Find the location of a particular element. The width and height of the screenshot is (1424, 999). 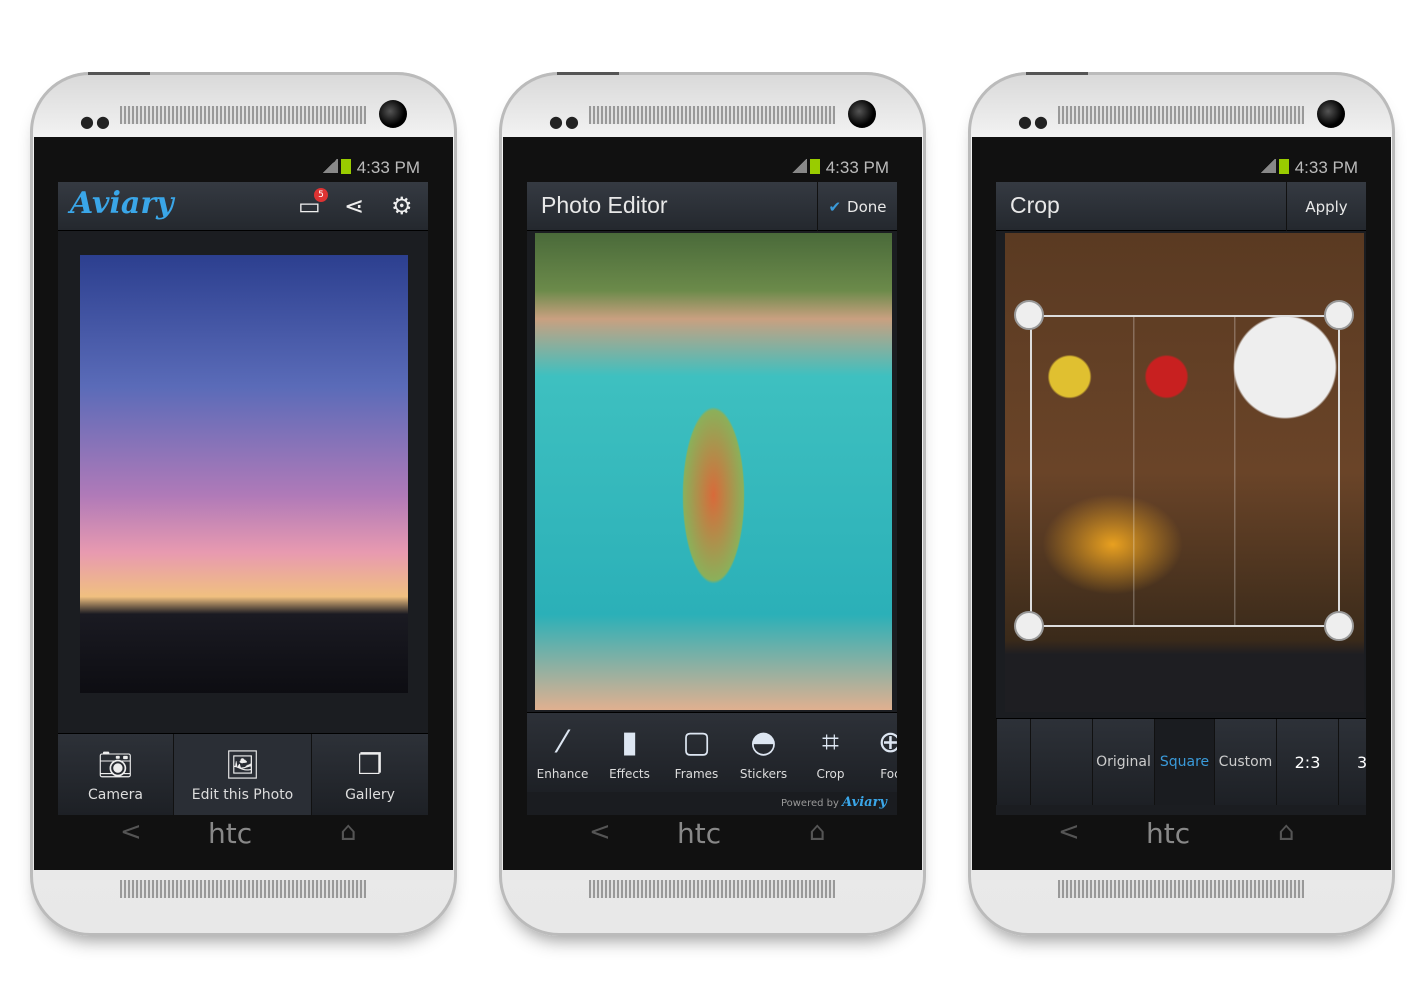

focus-icon: ⊕ is located at coordinates (887, 742).